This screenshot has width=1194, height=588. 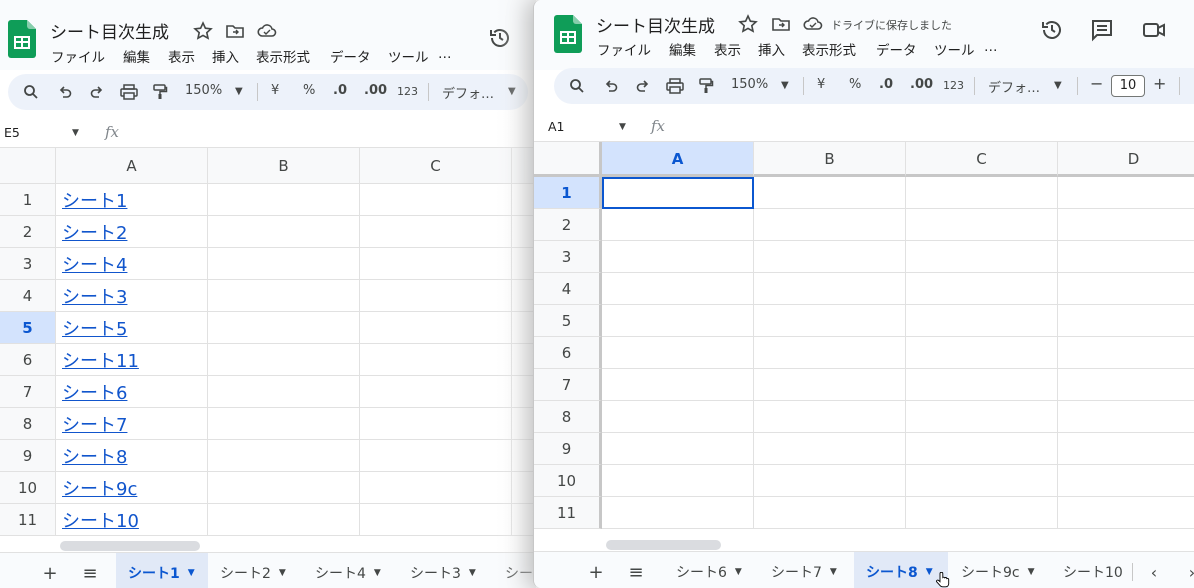 What do you see at coordinates (91, 297) in the screenshot?
I see `sheet-link: シート3` at bounding box center [91, 297].